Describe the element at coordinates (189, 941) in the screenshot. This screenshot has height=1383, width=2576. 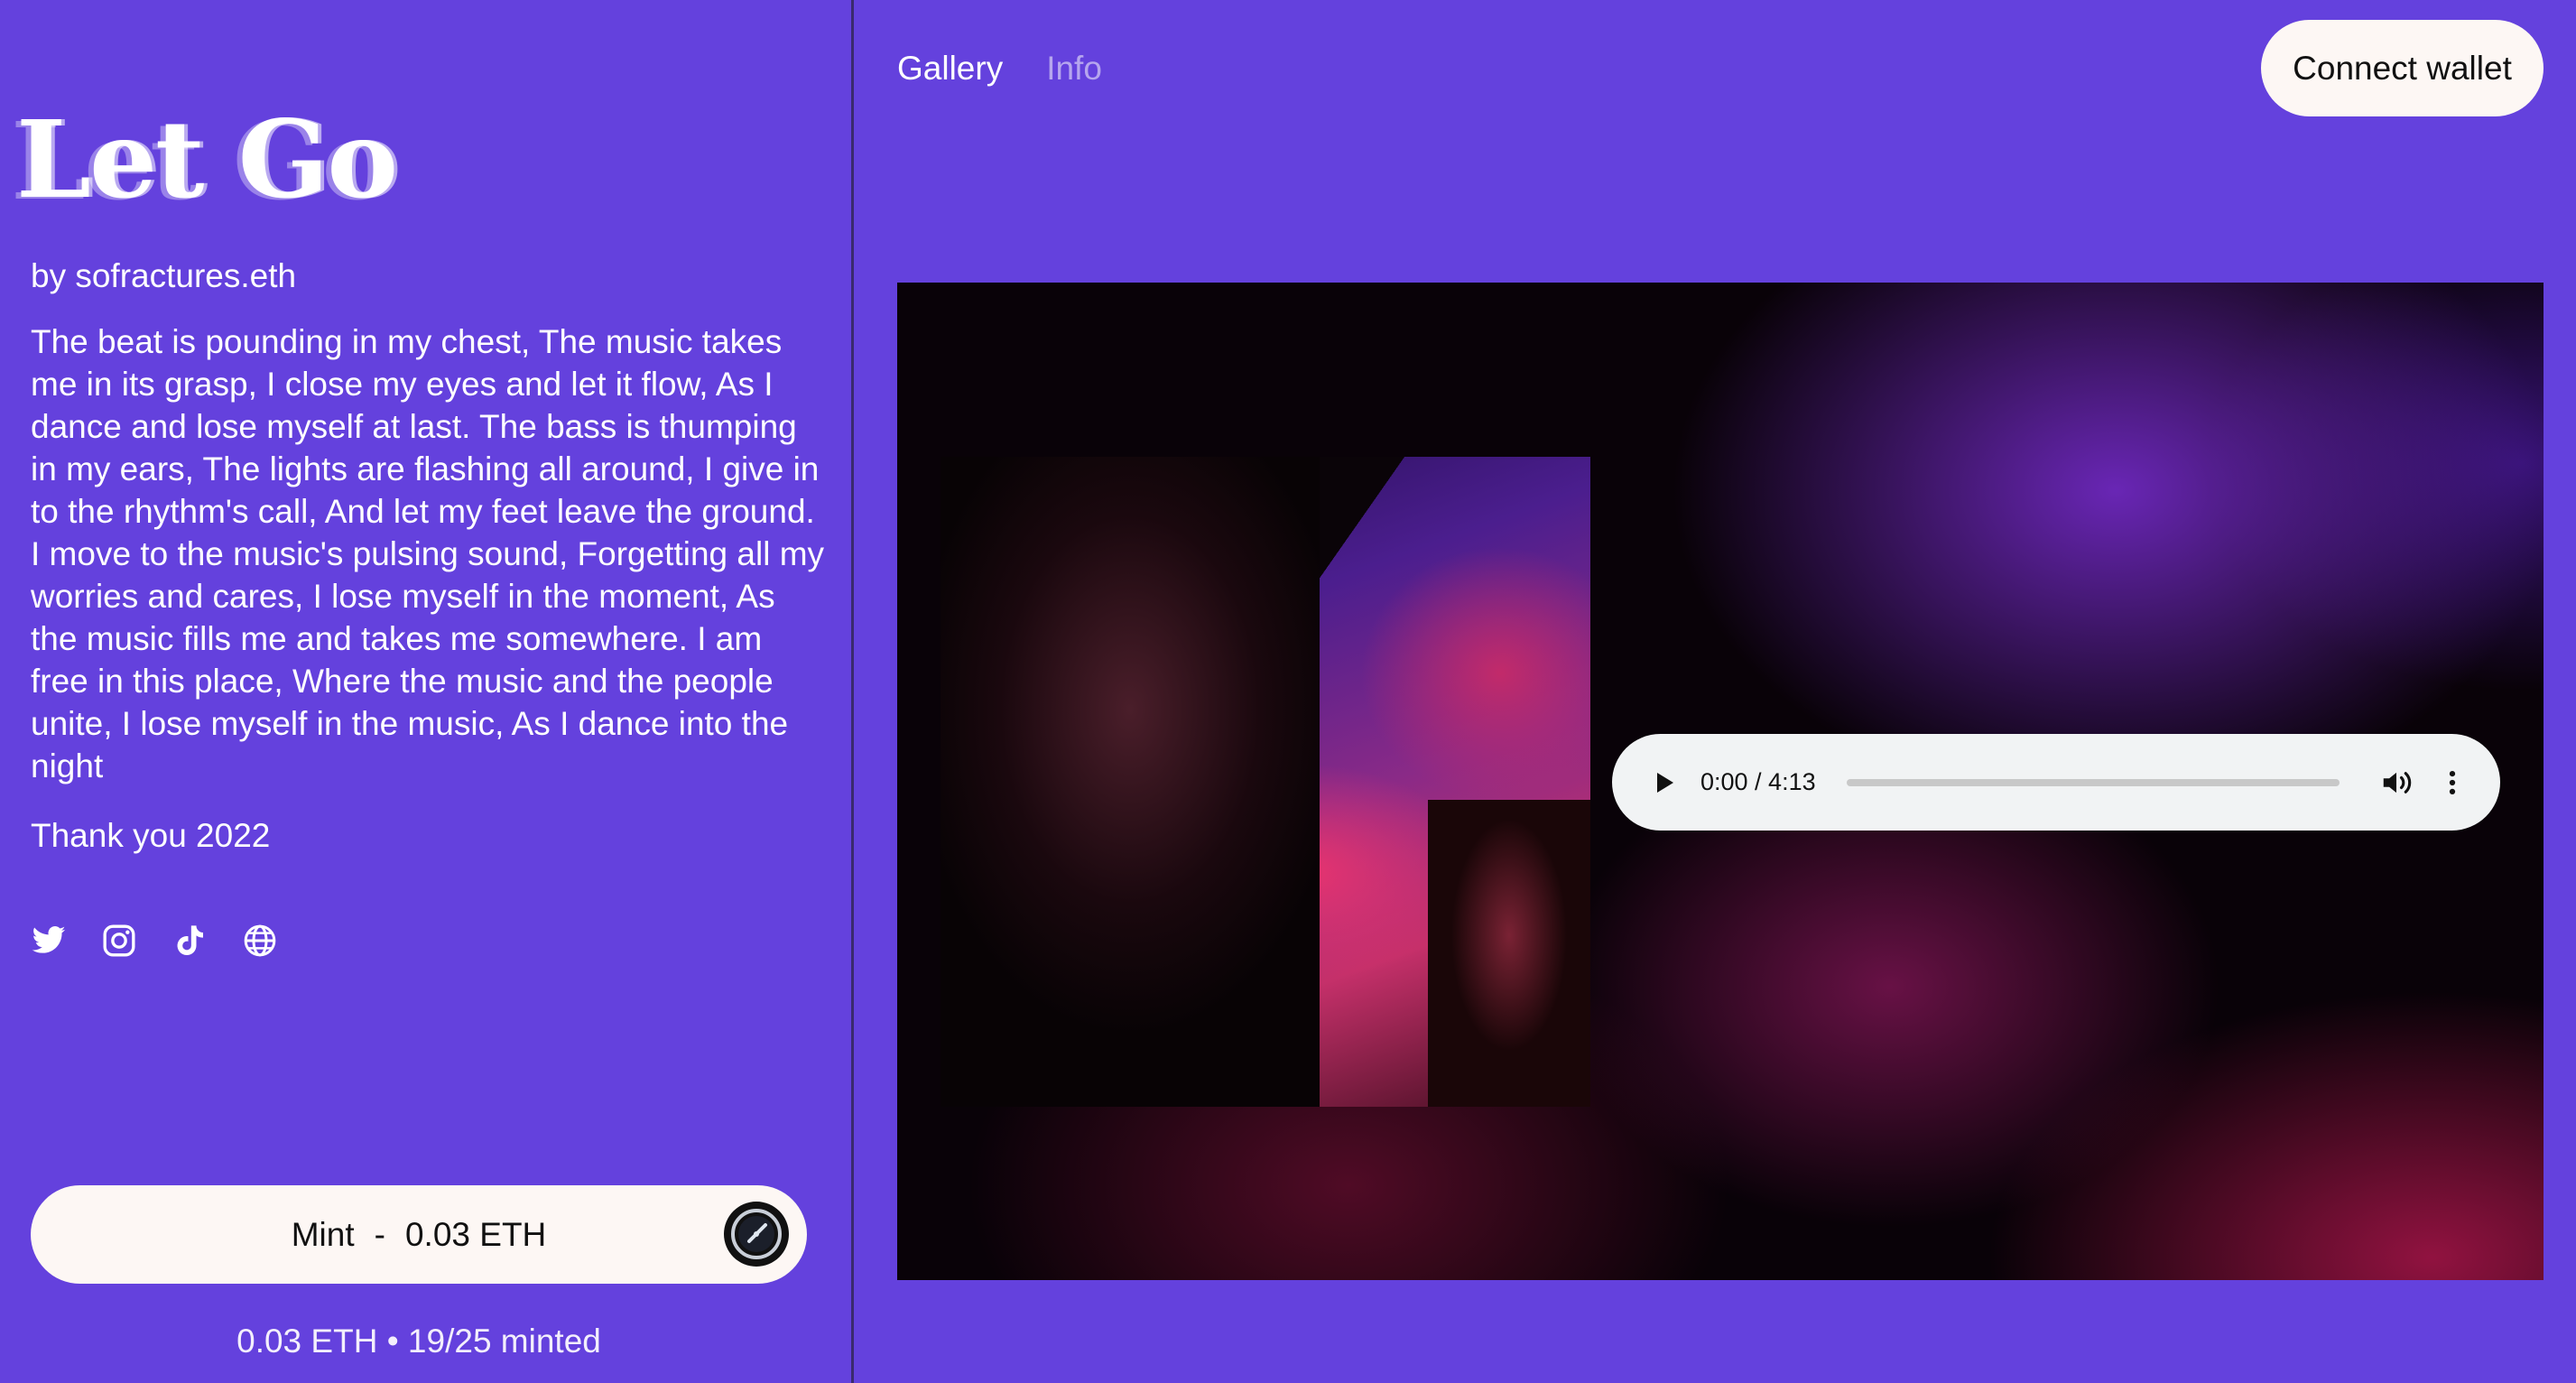
I see `tiktok-icon` at that location.